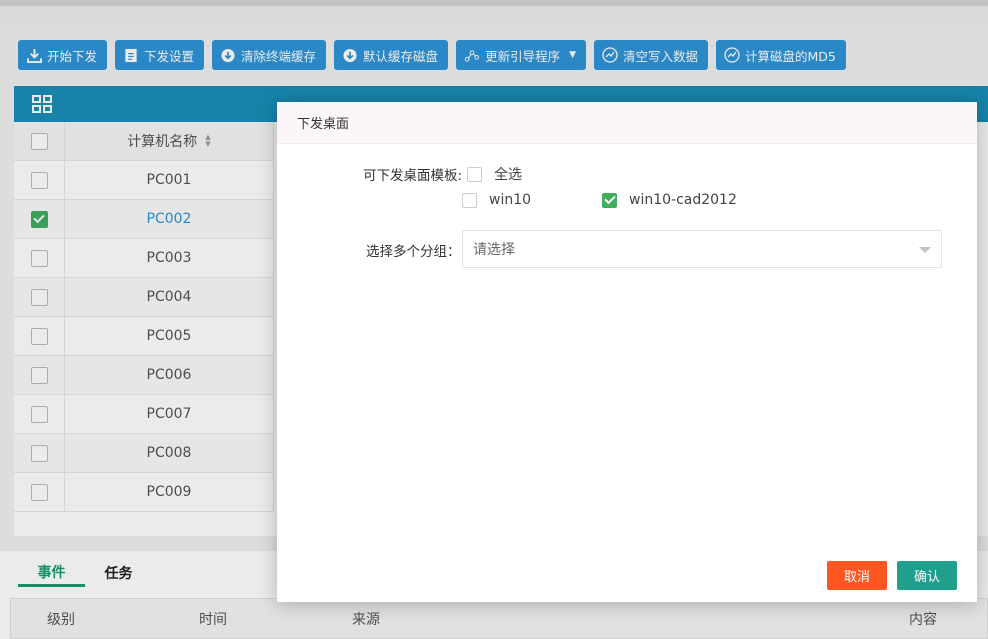 The image size is (988, 639). I want to click on select-all-label: 全选, so click(508, 174).